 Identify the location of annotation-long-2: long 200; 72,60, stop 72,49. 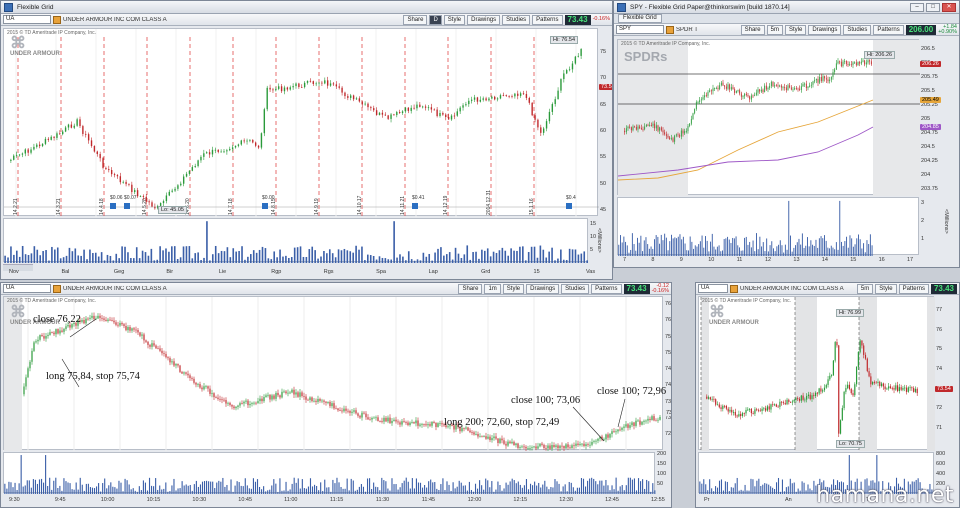
(502, 422).